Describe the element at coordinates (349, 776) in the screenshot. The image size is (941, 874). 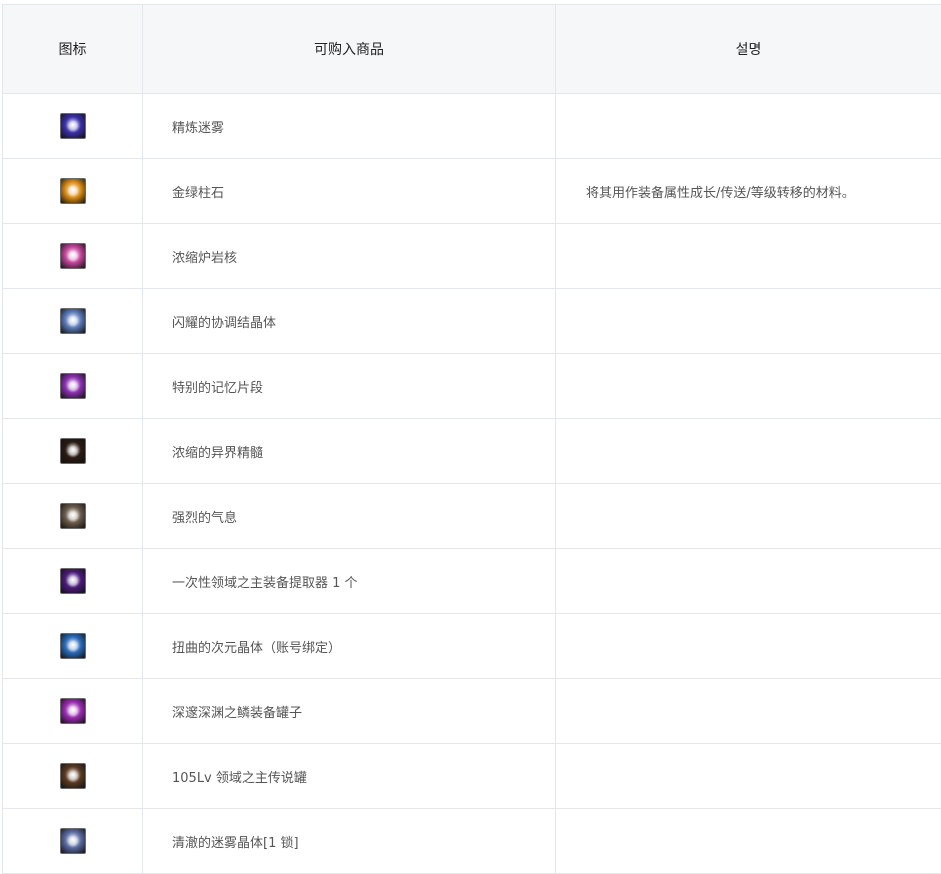
I see `item-name: 105Lv 领域之主传说罐` at that location.